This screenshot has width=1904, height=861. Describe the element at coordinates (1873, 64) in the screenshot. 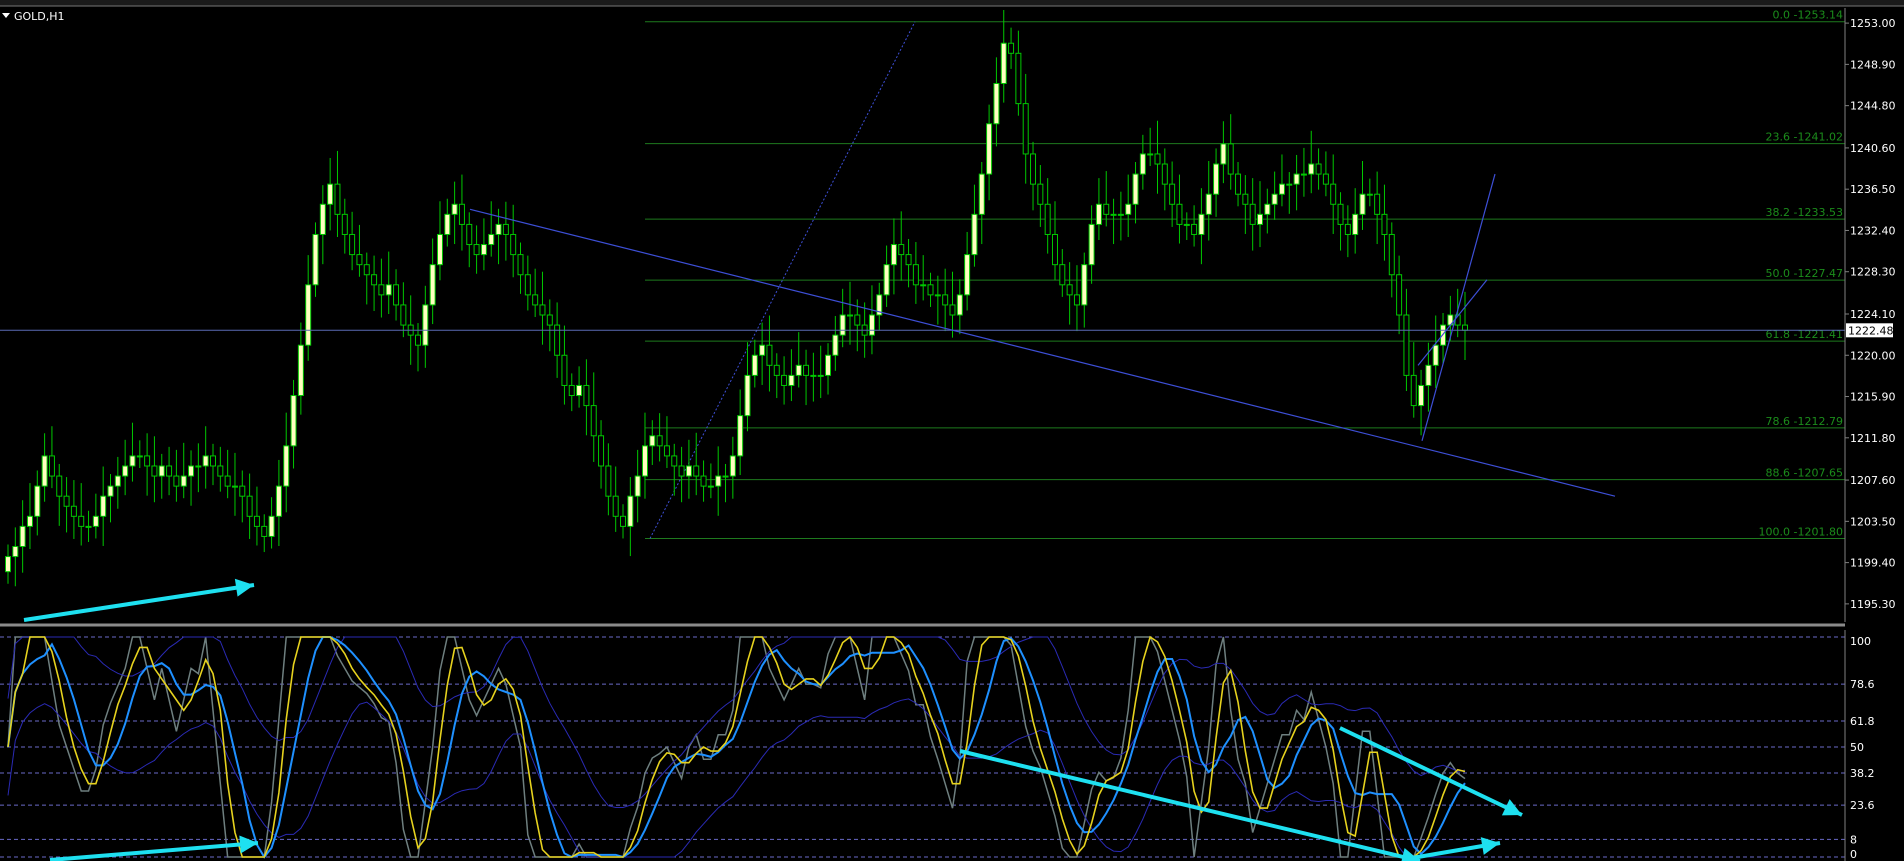

I see `price-tick-label: 1248.90` at that location.